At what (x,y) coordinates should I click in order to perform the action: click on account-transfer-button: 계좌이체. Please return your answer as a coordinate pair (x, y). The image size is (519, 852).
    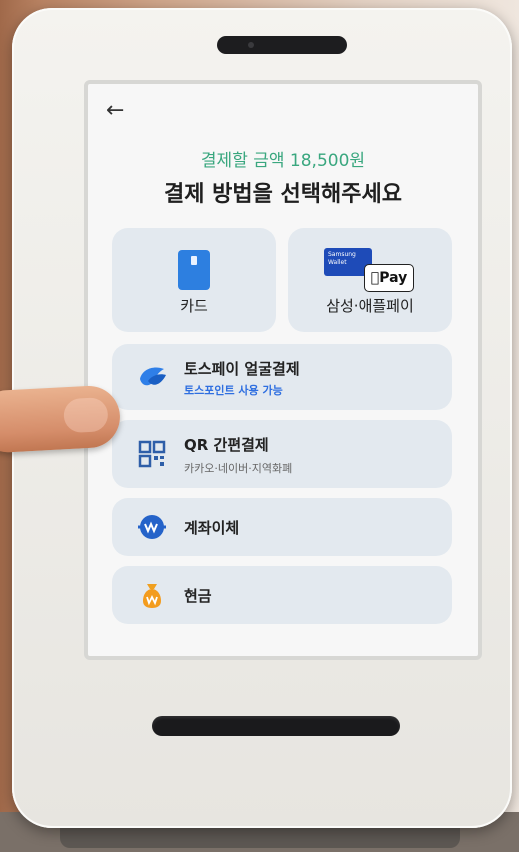
    Looking at the image, I should click on (282, 527).